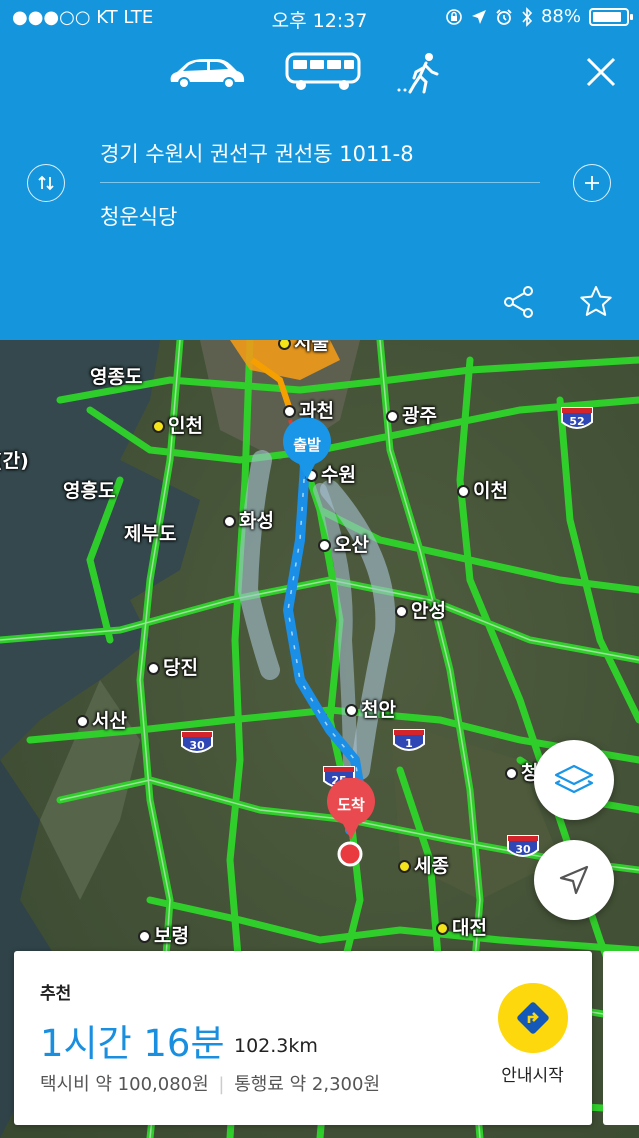  I want to click on battery-icon, so click(611, 16).